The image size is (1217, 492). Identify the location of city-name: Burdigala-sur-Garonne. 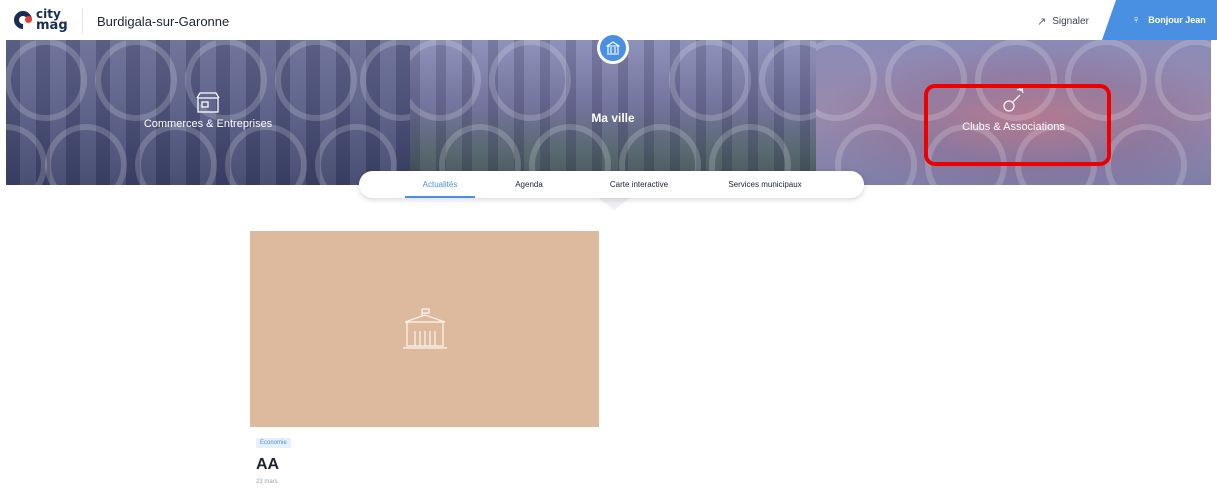
(163, 21).